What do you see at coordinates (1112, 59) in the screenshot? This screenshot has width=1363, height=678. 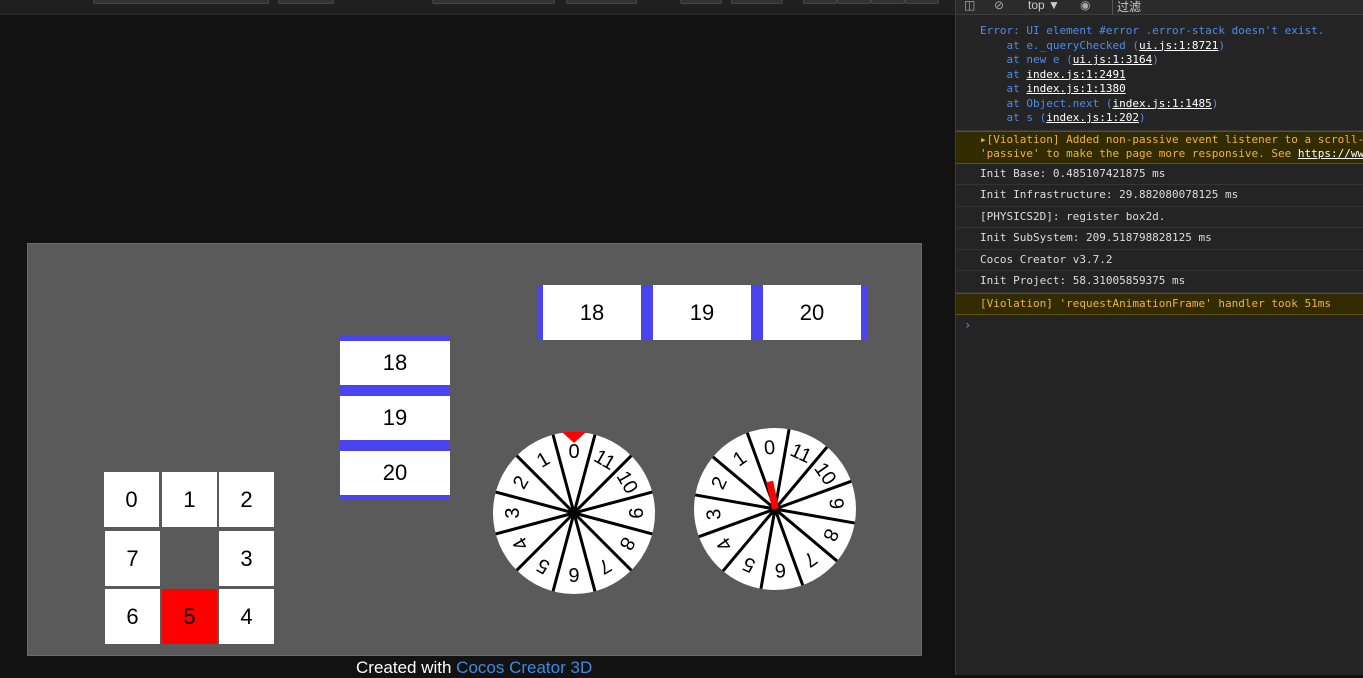 I see `stack-link: ui.js:1:3164` at bounding box center [1112, 59].